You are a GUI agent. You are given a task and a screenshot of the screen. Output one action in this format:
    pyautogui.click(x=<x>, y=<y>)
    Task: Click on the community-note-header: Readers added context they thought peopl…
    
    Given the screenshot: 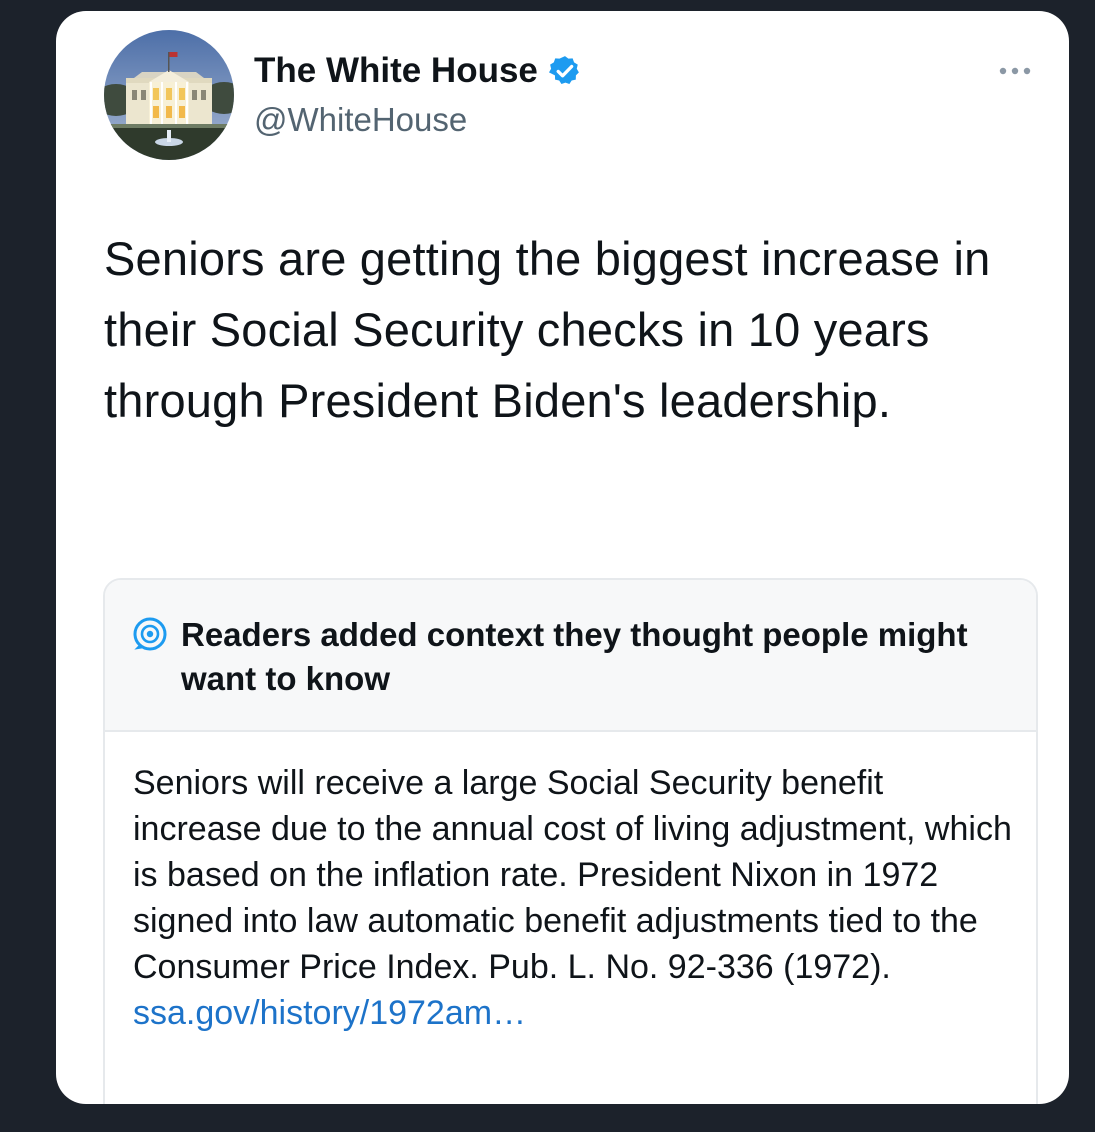 What is the action you would take?
    pyautogui.click(x=570, y=656)
    